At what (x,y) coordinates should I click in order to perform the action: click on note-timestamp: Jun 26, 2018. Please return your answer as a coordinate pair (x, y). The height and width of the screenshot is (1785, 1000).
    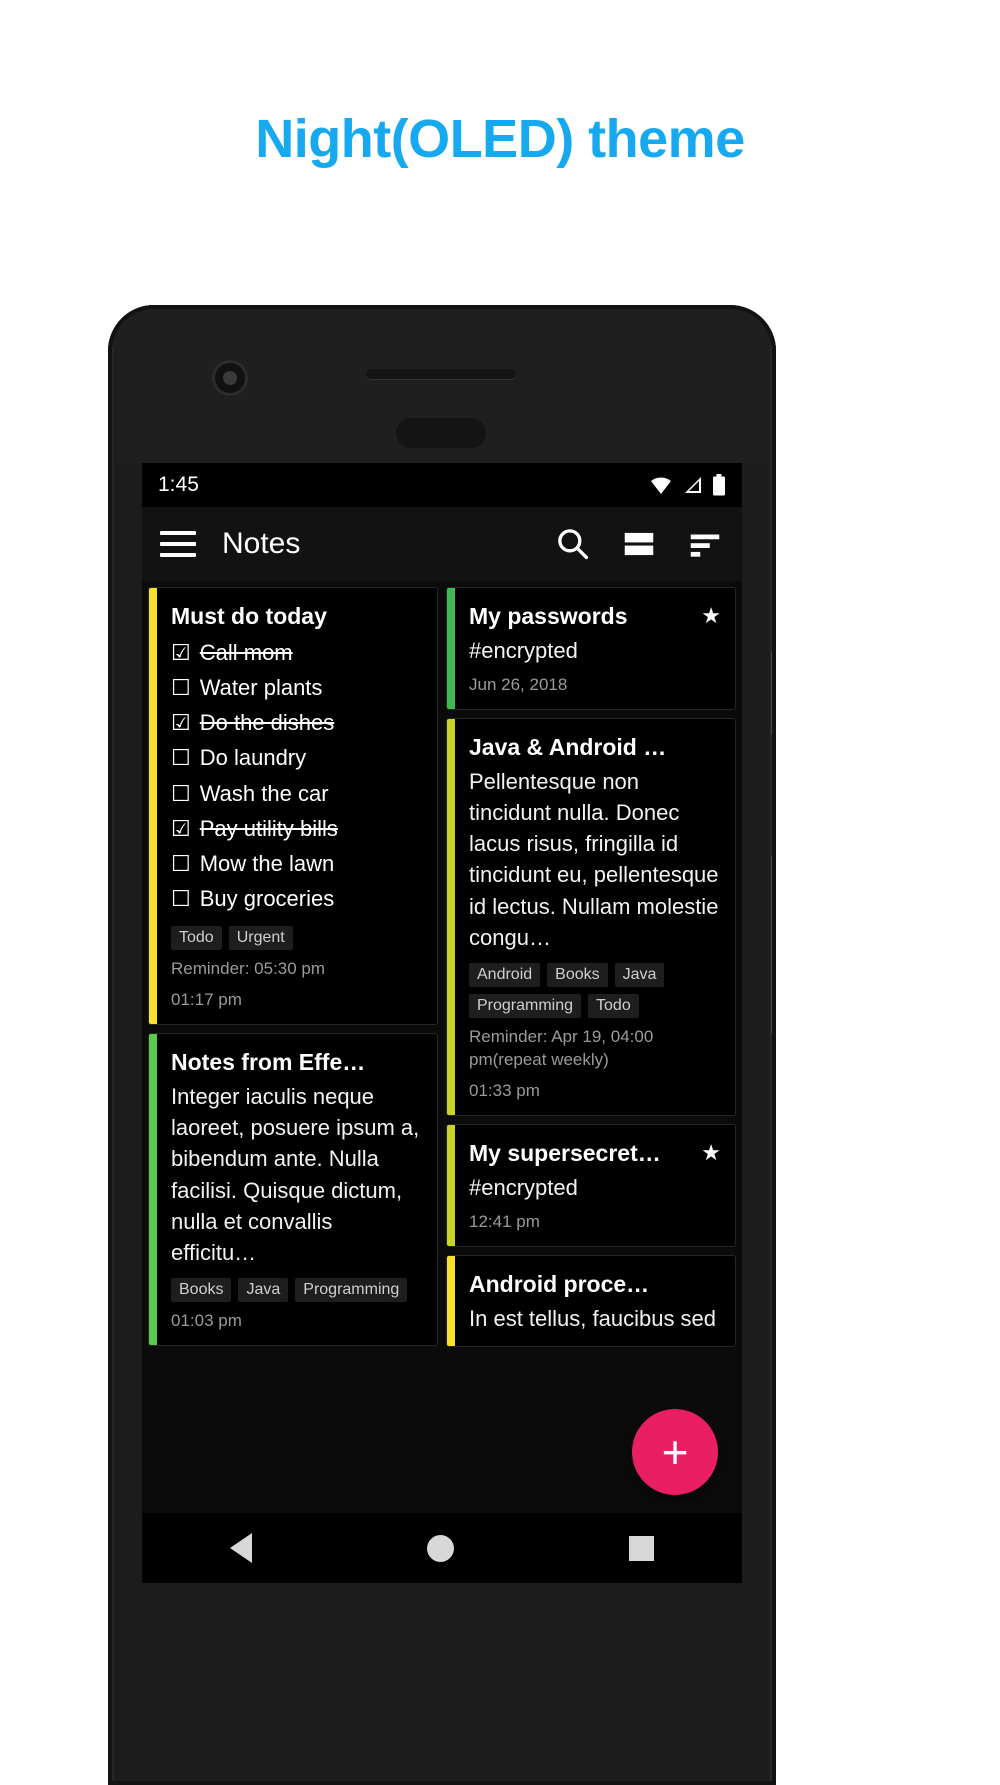
    Looking at the image, I should click on (518, 684).